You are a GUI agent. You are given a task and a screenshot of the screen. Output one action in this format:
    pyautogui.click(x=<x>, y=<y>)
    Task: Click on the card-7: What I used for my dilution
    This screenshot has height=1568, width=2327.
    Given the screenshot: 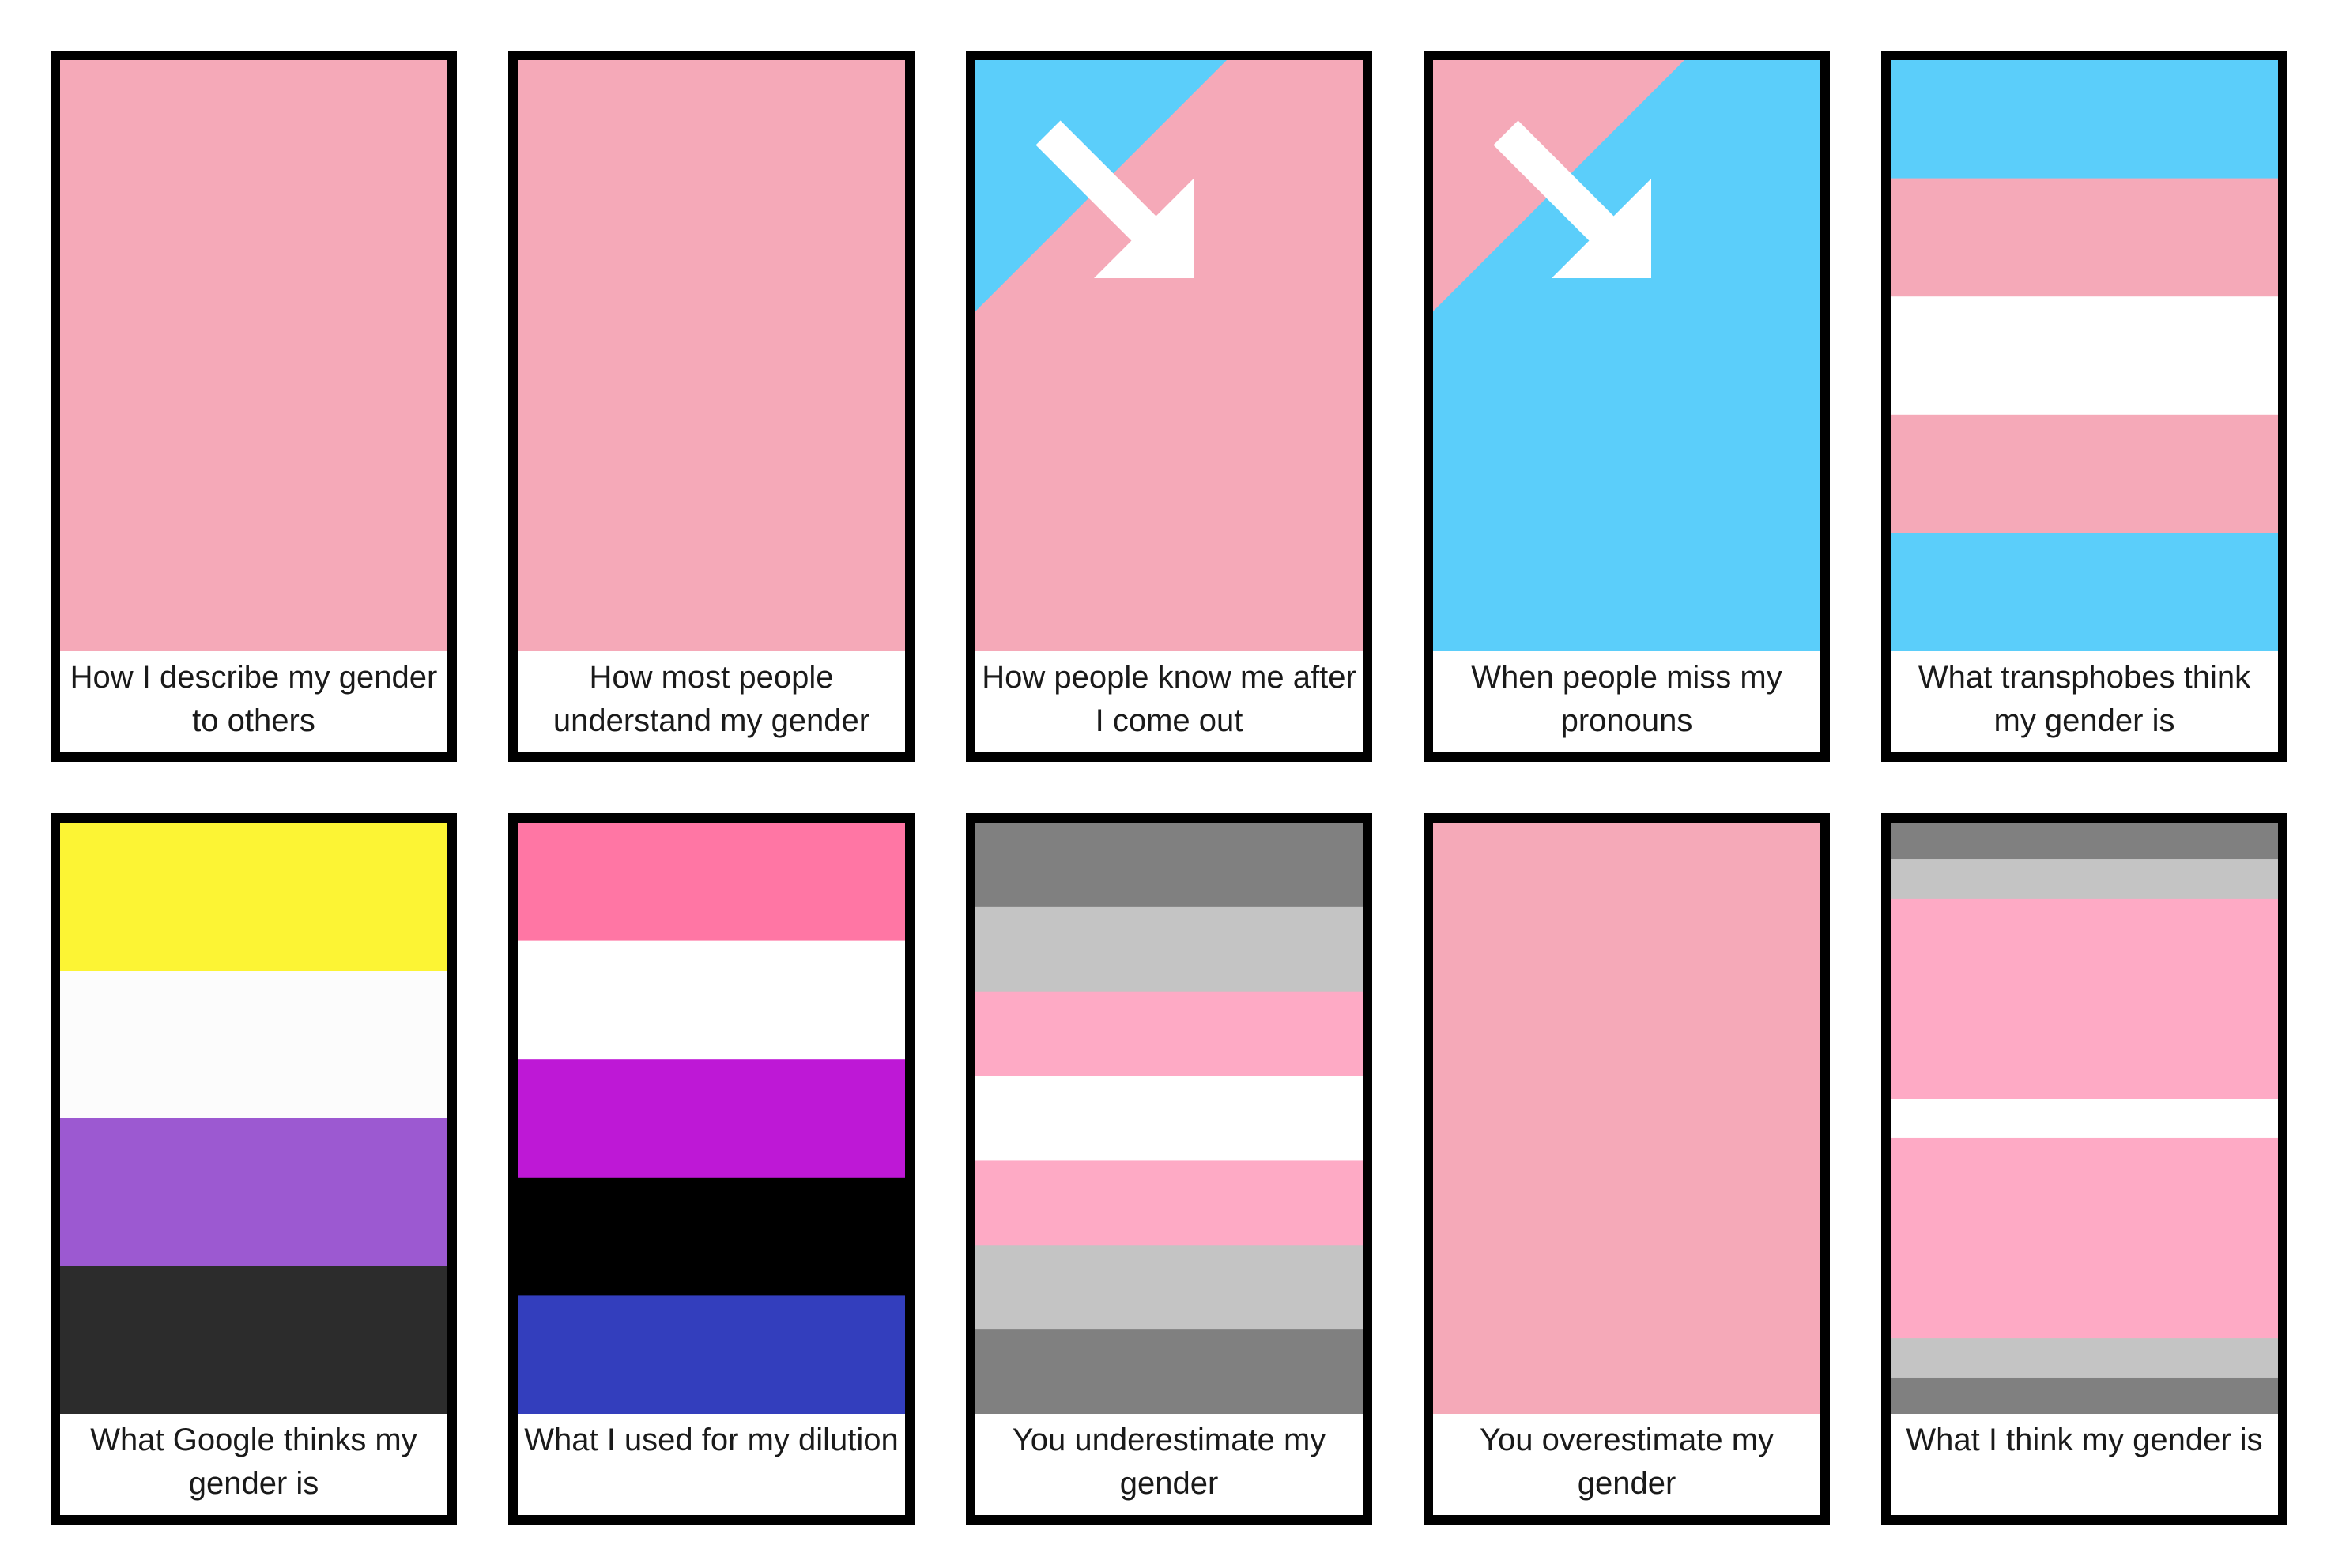 What is the action you would take?
    pyautogui.click(x=711, y=1169)
    